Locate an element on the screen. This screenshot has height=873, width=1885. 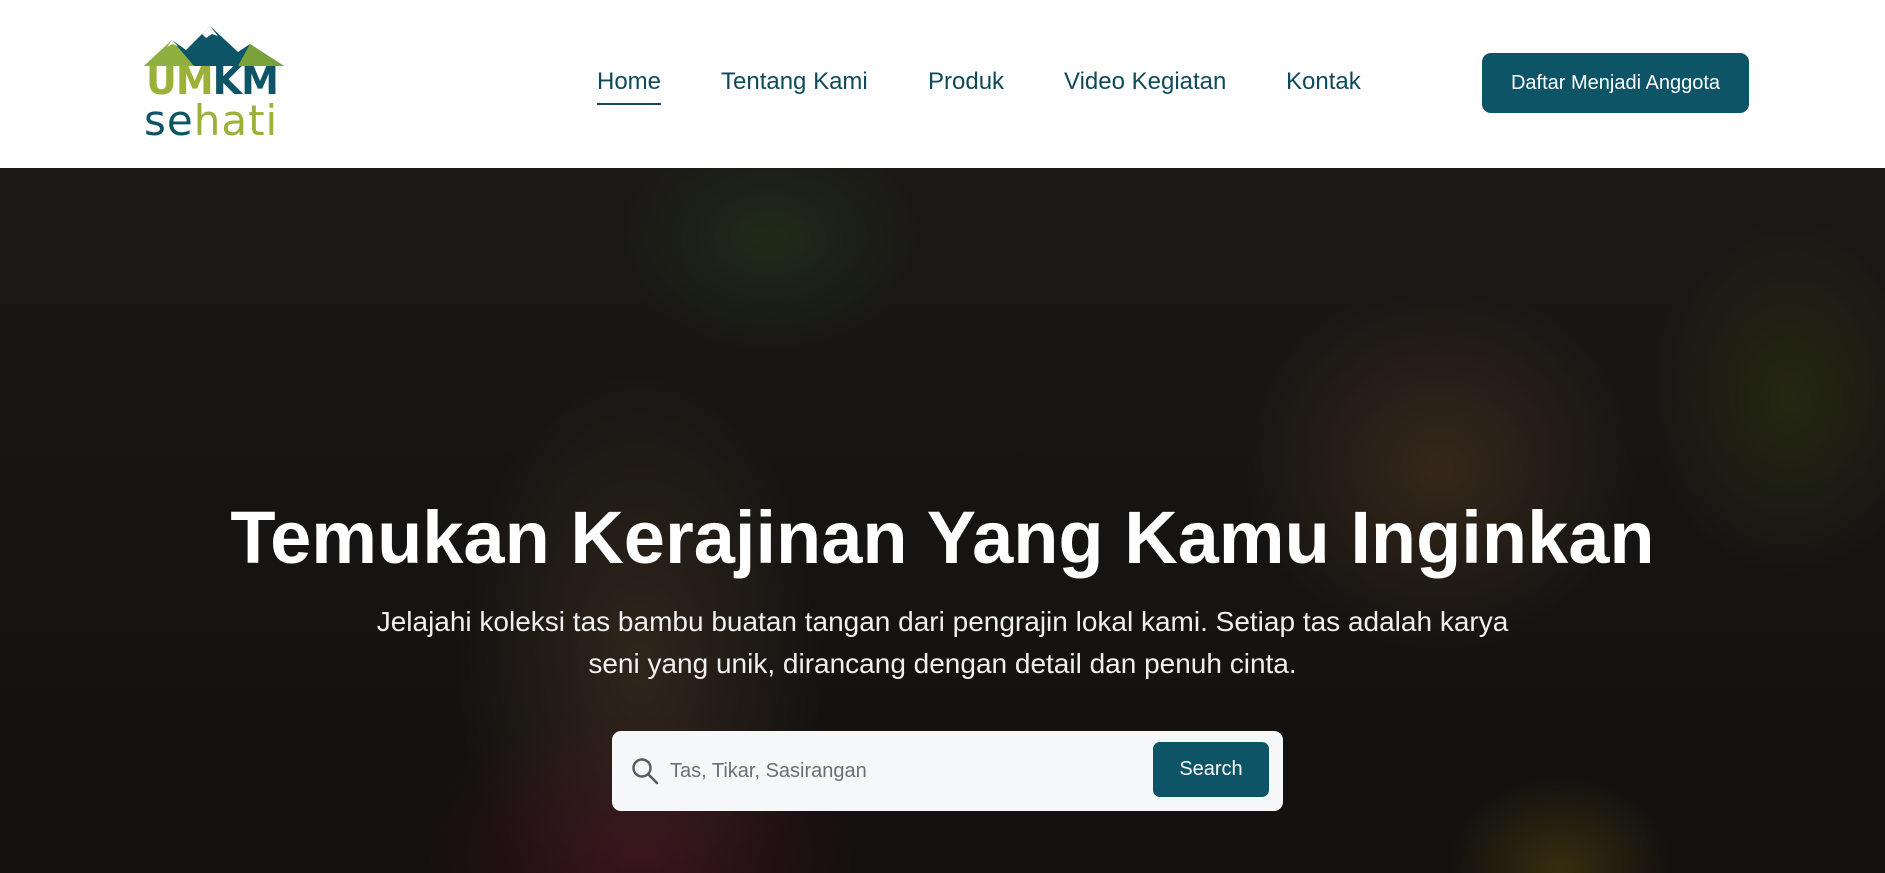
nav-video-kegiatan: Video Kegiatan is located at coordinates (1145, 82).